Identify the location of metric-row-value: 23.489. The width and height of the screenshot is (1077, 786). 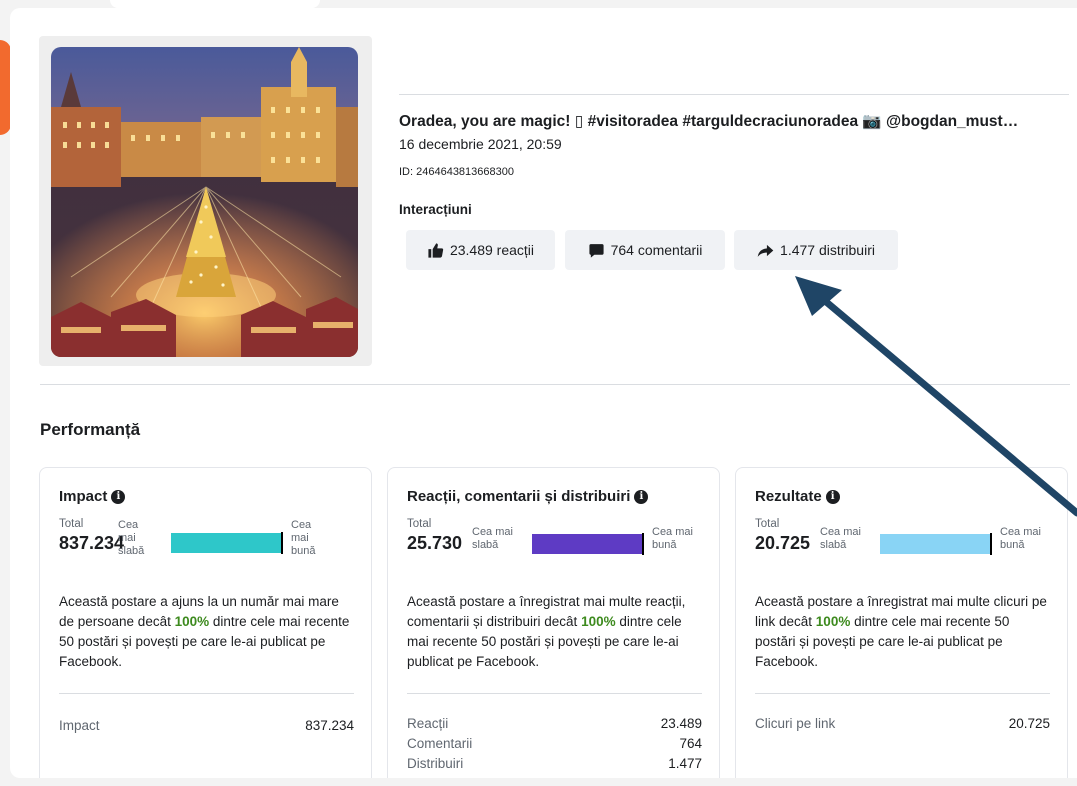
(681, 723).